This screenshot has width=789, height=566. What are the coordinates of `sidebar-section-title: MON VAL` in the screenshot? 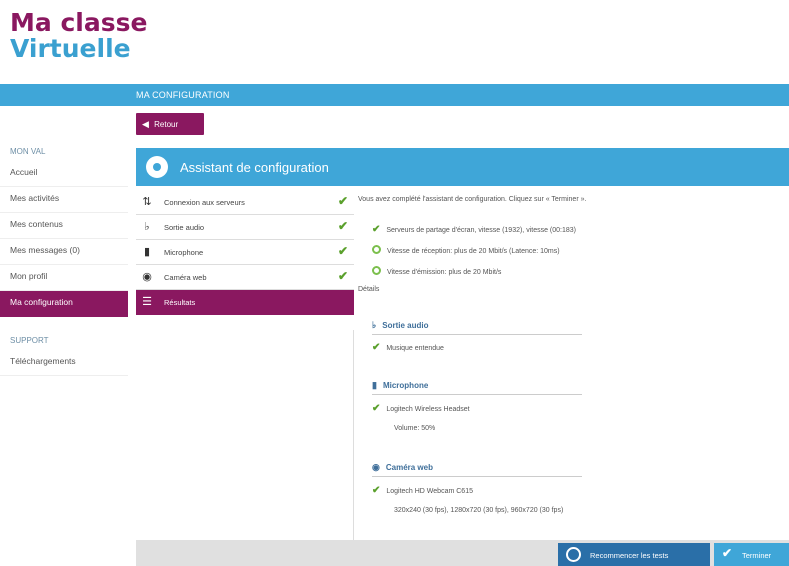 It's located at (28, 151).